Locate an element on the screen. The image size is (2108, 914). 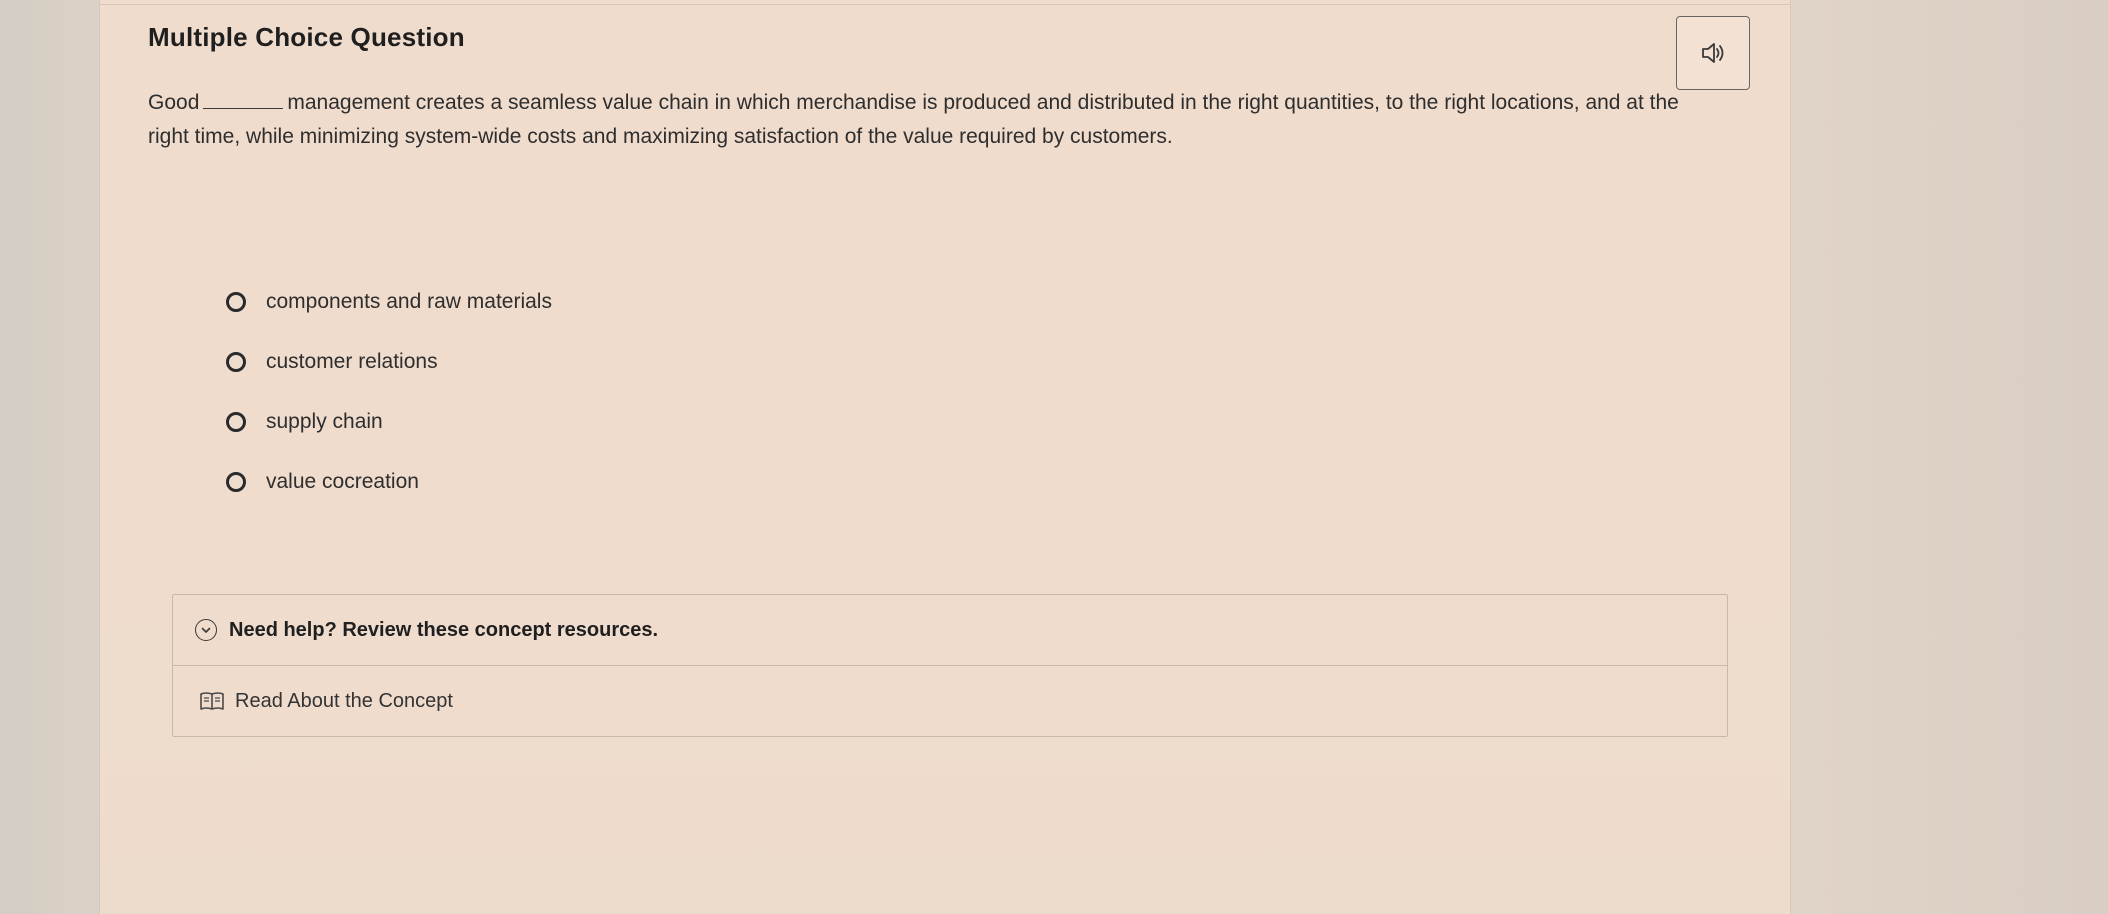
choice-label: customer relations is located at coordinates (352, 361).